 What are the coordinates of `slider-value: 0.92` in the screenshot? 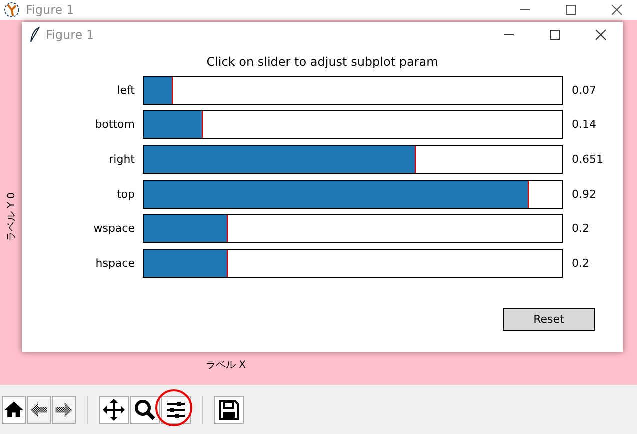 It's located at (583, 194).